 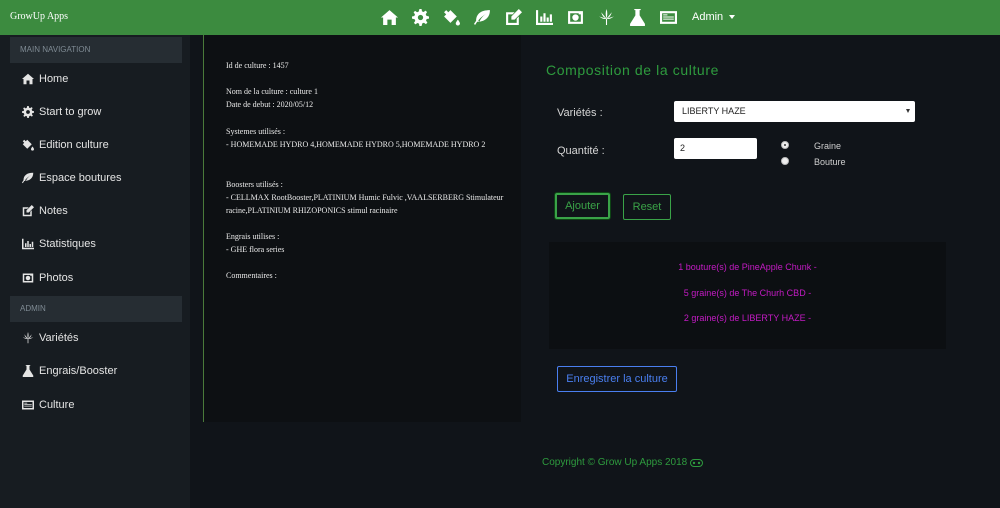 What do you see at coordinates (80, 178) in the screenshot?
I see `sidebar-item-label: Espace boutures` at bounding box center [80, 178].